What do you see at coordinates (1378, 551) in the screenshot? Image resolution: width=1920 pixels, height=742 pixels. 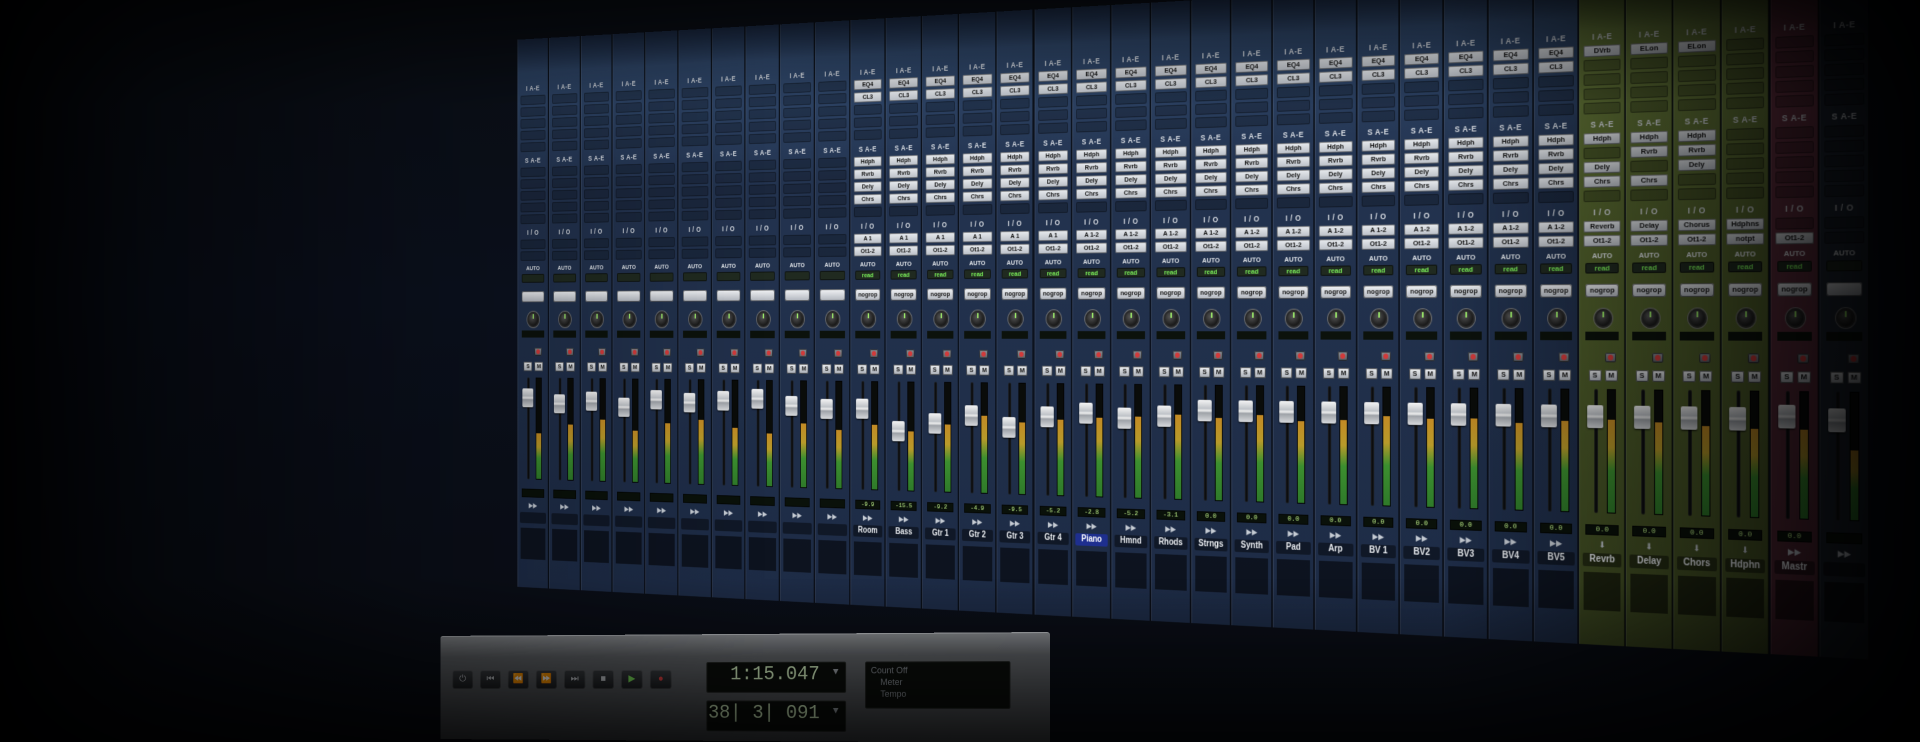 I see `track-name: BV 1` at bounding box center [1378, 551].